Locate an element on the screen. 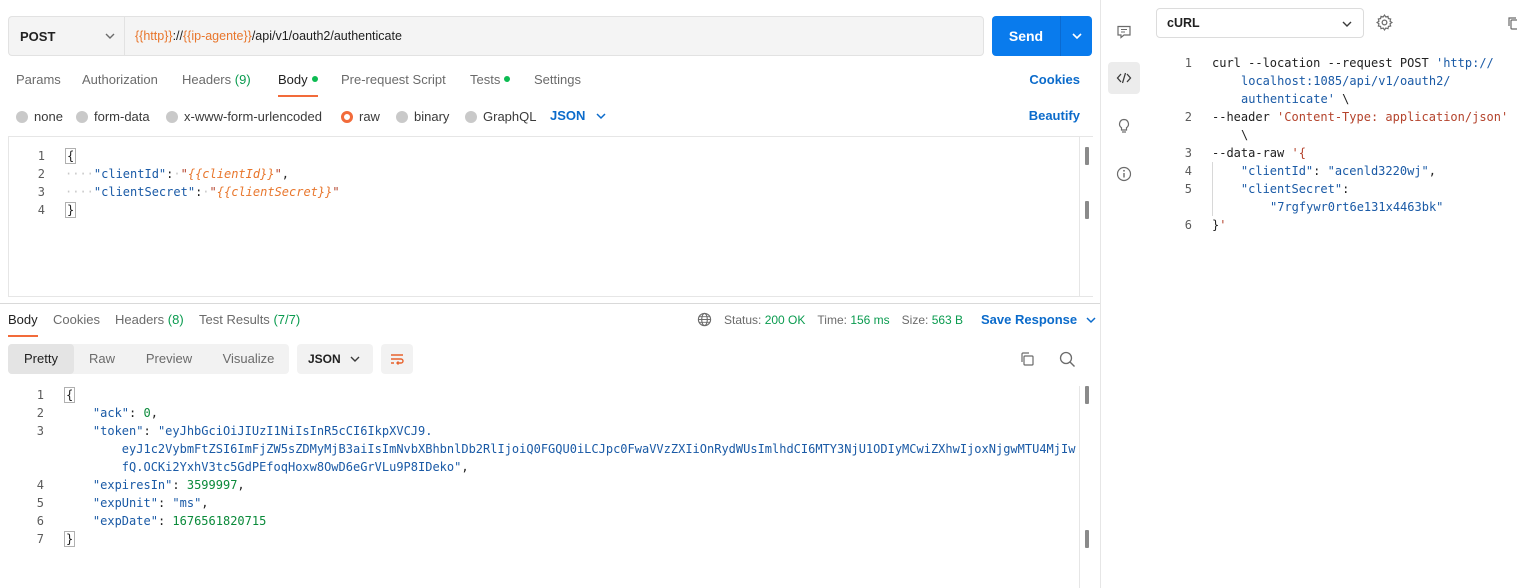 Image resolution: width=1517 pixels, height=588 pixels. code-icon is located at coordinates (1124, 78).